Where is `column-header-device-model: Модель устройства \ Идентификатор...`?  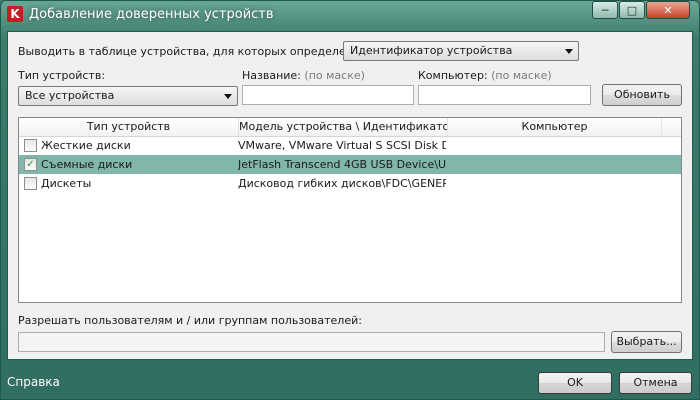
column-header-device-model: Модель устройства \ Идентификатор... is located at coordinates (343, 127).